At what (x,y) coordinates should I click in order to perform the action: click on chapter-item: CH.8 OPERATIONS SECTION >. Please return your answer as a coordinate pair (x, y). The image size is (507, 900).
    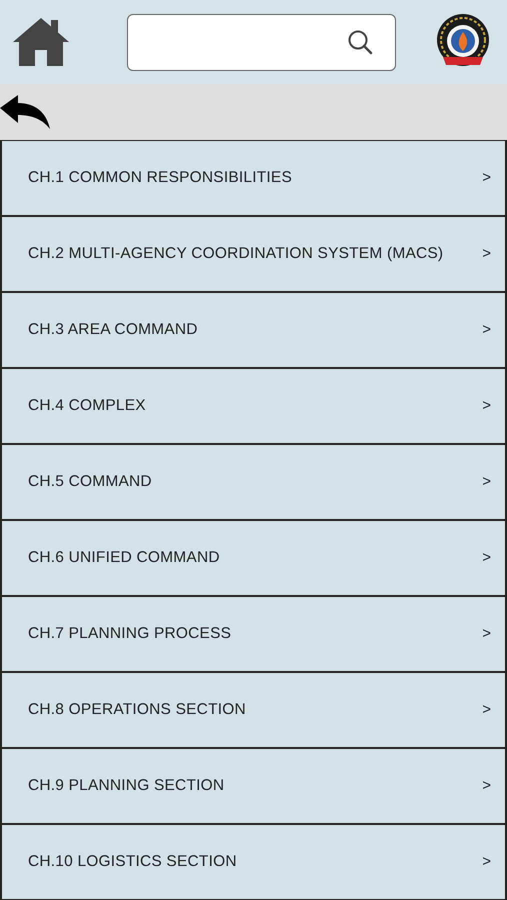
    Looking at the image, I should click on (253, 710).